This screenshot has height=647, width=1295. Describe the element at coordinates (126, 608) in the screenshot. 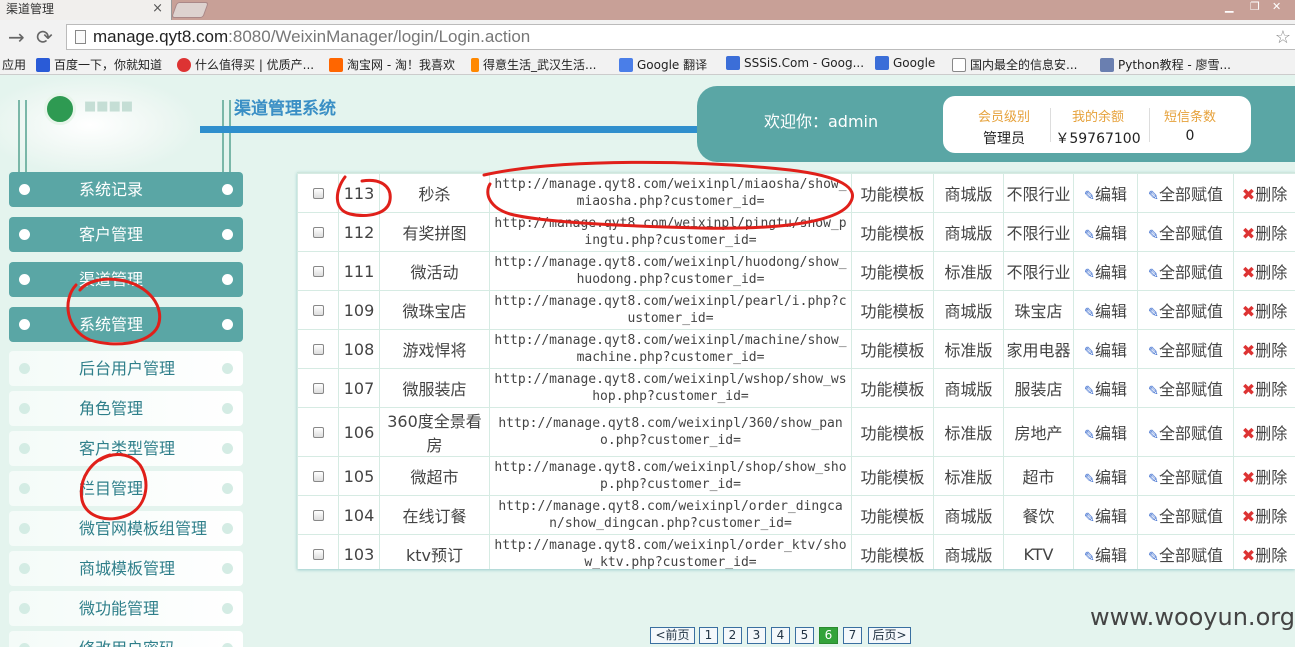

I see `sidebar-subitem-micro-functions: 微功能管理` at that location.